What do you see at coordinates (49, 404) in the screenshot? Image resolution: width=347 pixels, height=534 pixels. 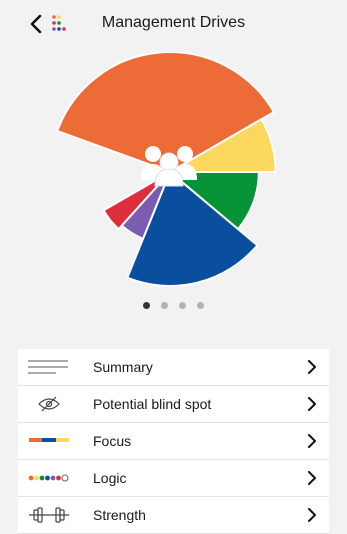 I see `eye-slash-icon` at bounding box center [49, 404].